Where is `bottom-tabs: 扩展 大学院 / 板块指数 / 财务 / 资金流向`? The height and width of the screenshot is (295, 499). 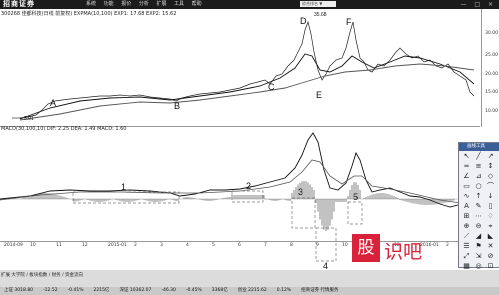
bottom-tabs: 扩展 大学院 / 板块指数 / 财务 / 资金流向 is located at coordinates (42, 275).